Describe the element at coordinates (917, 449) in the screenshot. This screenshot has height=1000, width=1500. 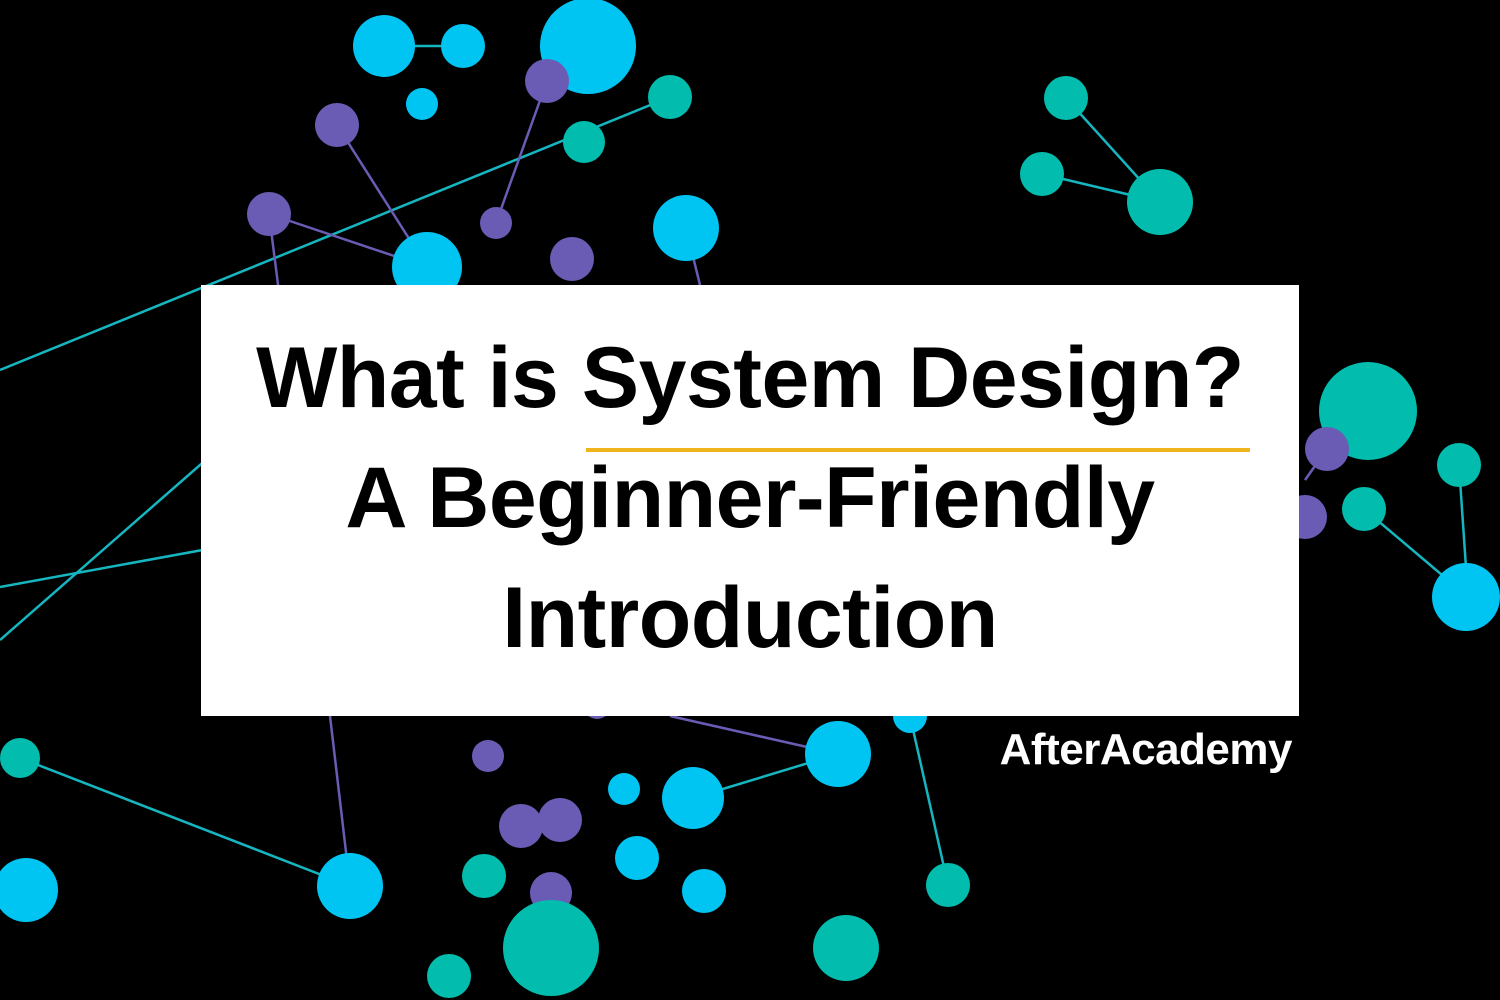
I see `highlight-underline` at that location.